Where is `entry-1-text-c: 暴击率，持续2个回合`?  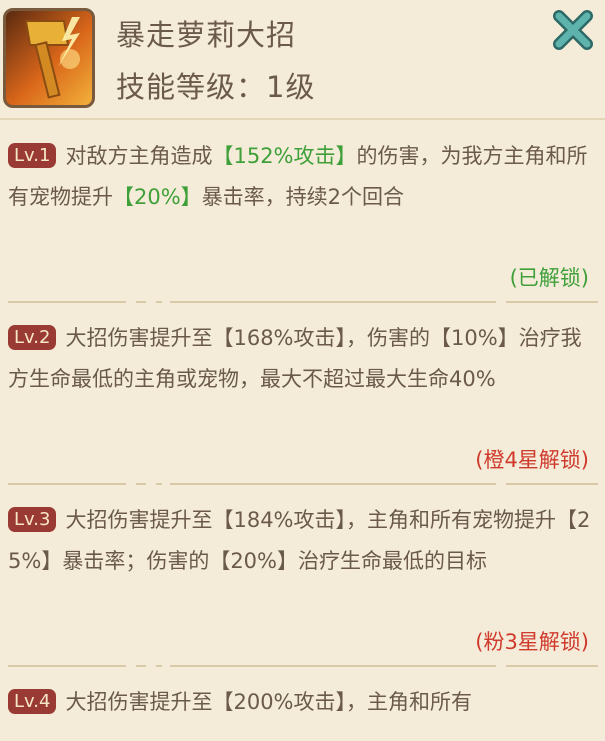
entry-1-text-c: 暴击率，持续2个回合 is located at coordinates (303, 197).